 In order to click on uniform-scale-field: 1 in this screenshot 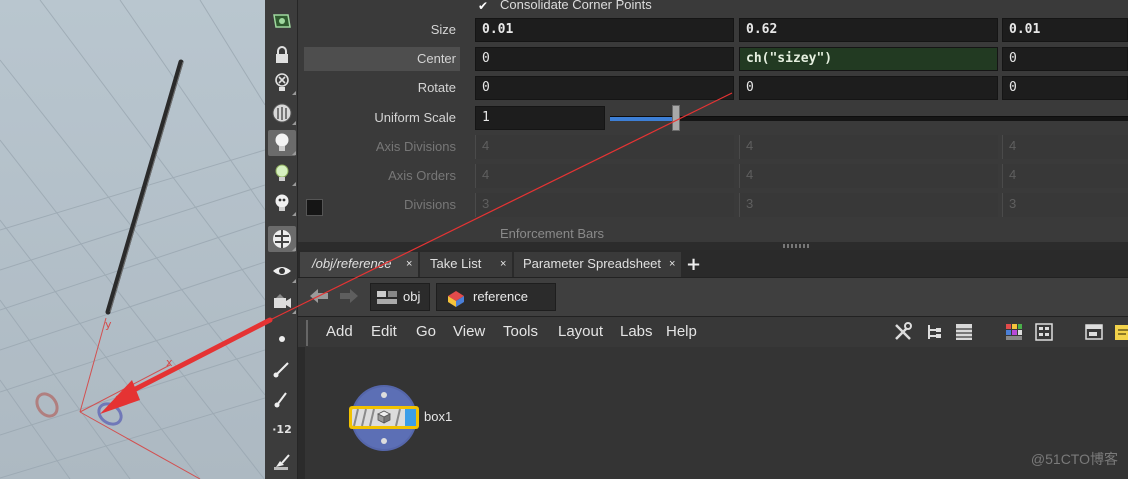, I will do `click(540, 118)`.